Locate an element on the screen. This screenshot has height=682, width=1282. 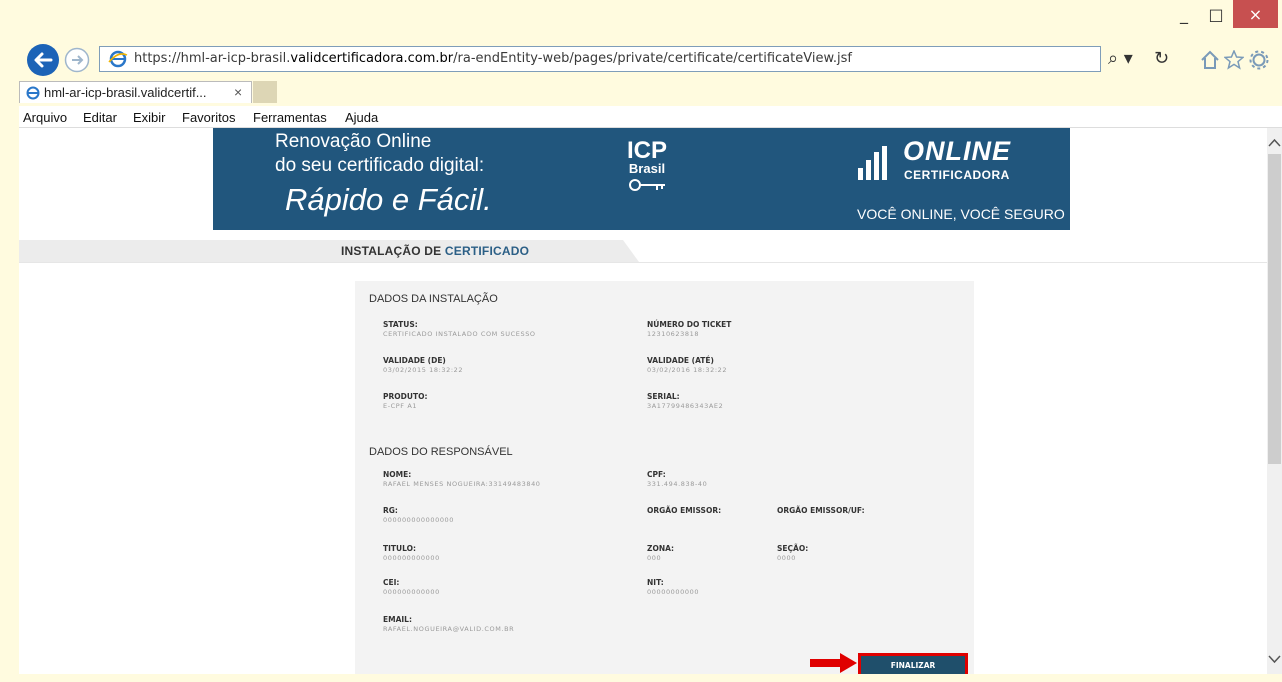
scrollbar-thumb is located at coordinates (1274, 309).